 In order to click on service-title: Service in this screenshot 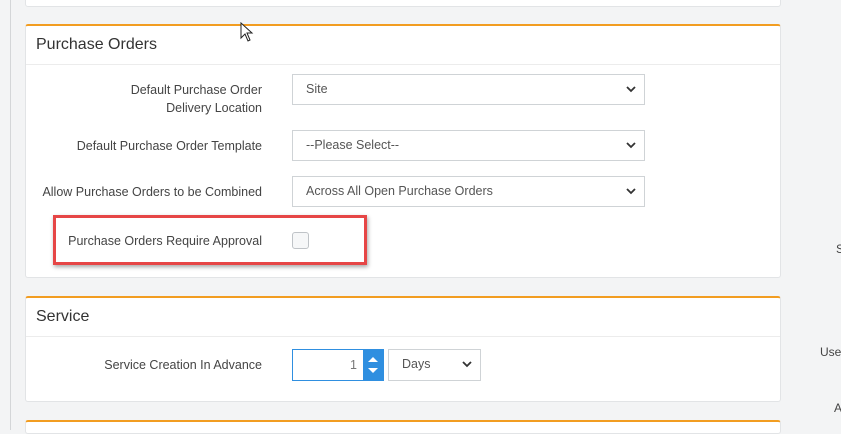, I will do `click(403, 317)`.